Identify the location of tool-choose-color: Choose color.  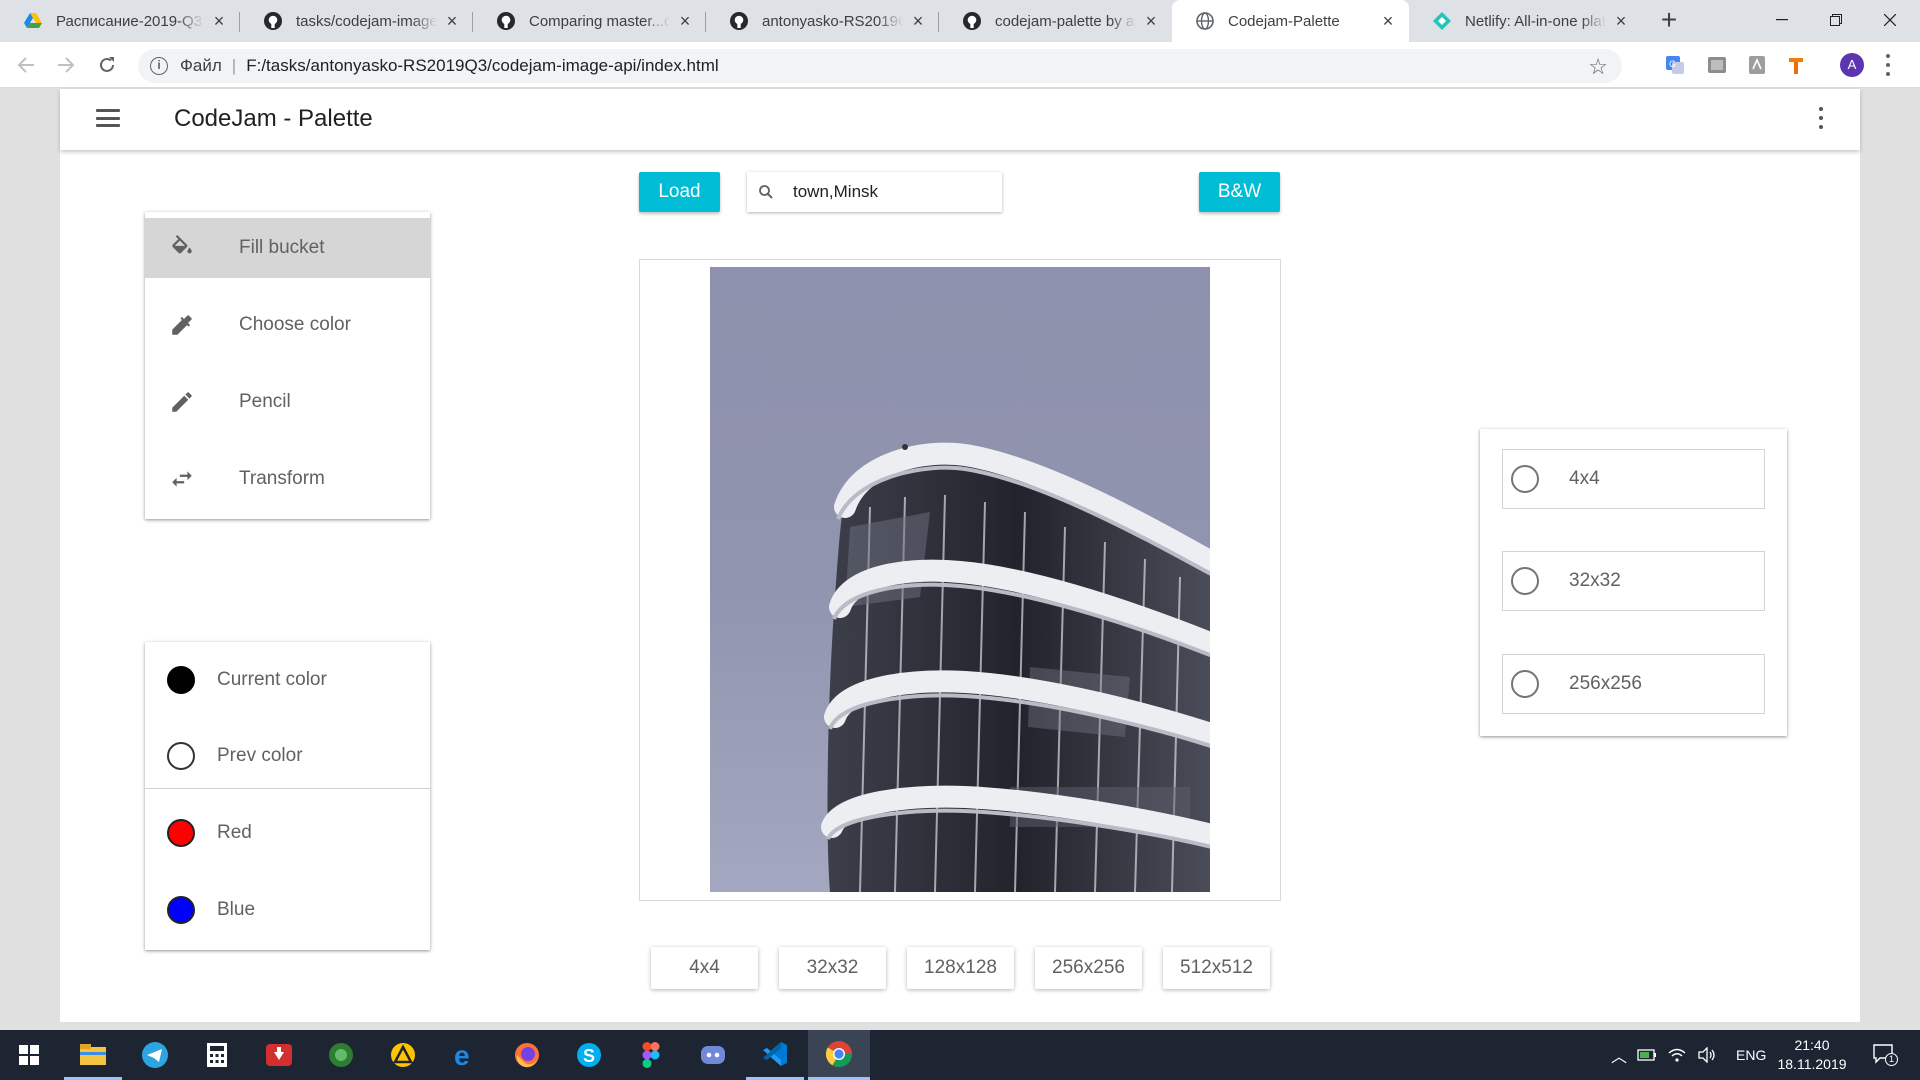
(287, 325).